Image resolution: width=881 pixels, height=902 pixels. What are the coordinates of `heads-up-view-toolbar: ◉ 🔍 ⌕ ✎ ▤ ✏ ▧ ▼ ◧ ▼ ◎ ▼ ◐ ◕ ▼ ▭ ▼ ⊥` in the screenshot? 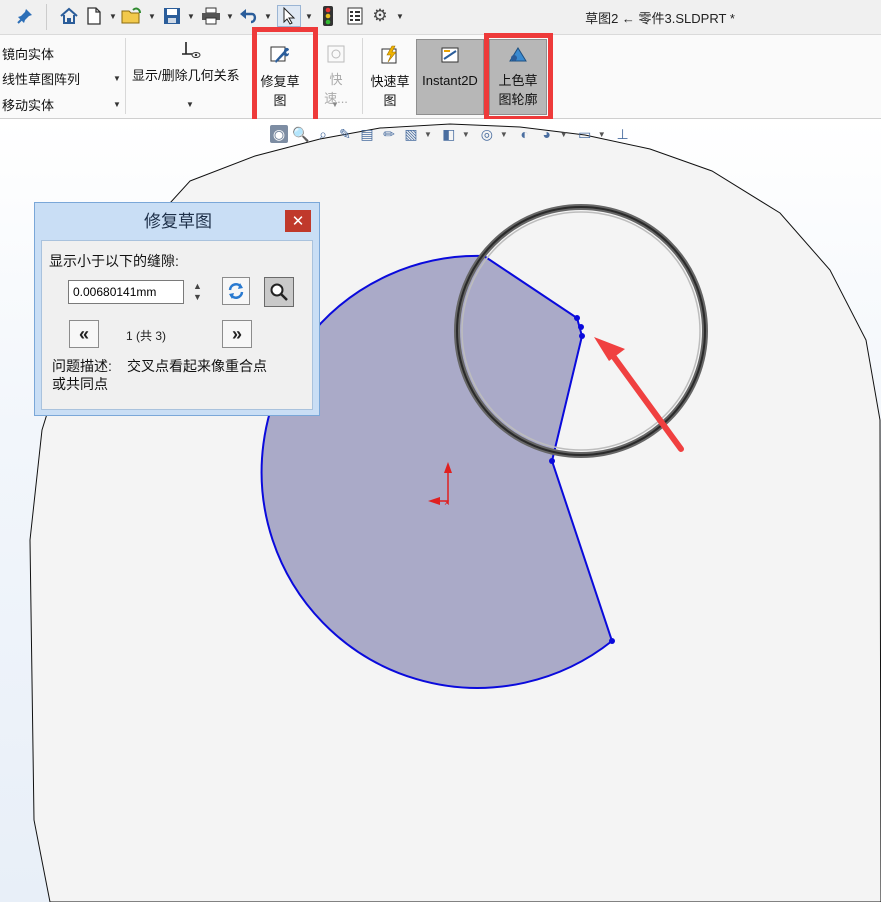 It's located at (451, 134).